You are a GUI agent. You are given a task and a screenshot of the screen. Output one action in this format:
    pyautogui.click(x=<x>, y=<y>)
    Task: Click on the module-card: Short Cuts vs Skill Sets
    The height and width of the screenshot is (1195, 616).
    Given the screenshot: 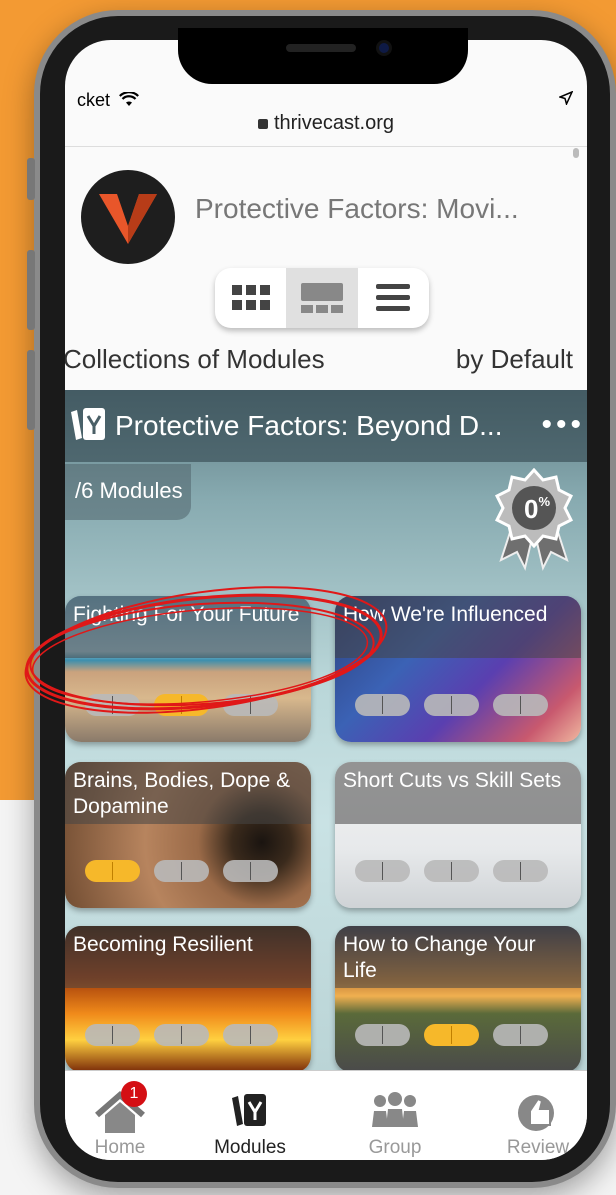 What is the action you would take?
    pyautogui.click(x=458, y=835)
    